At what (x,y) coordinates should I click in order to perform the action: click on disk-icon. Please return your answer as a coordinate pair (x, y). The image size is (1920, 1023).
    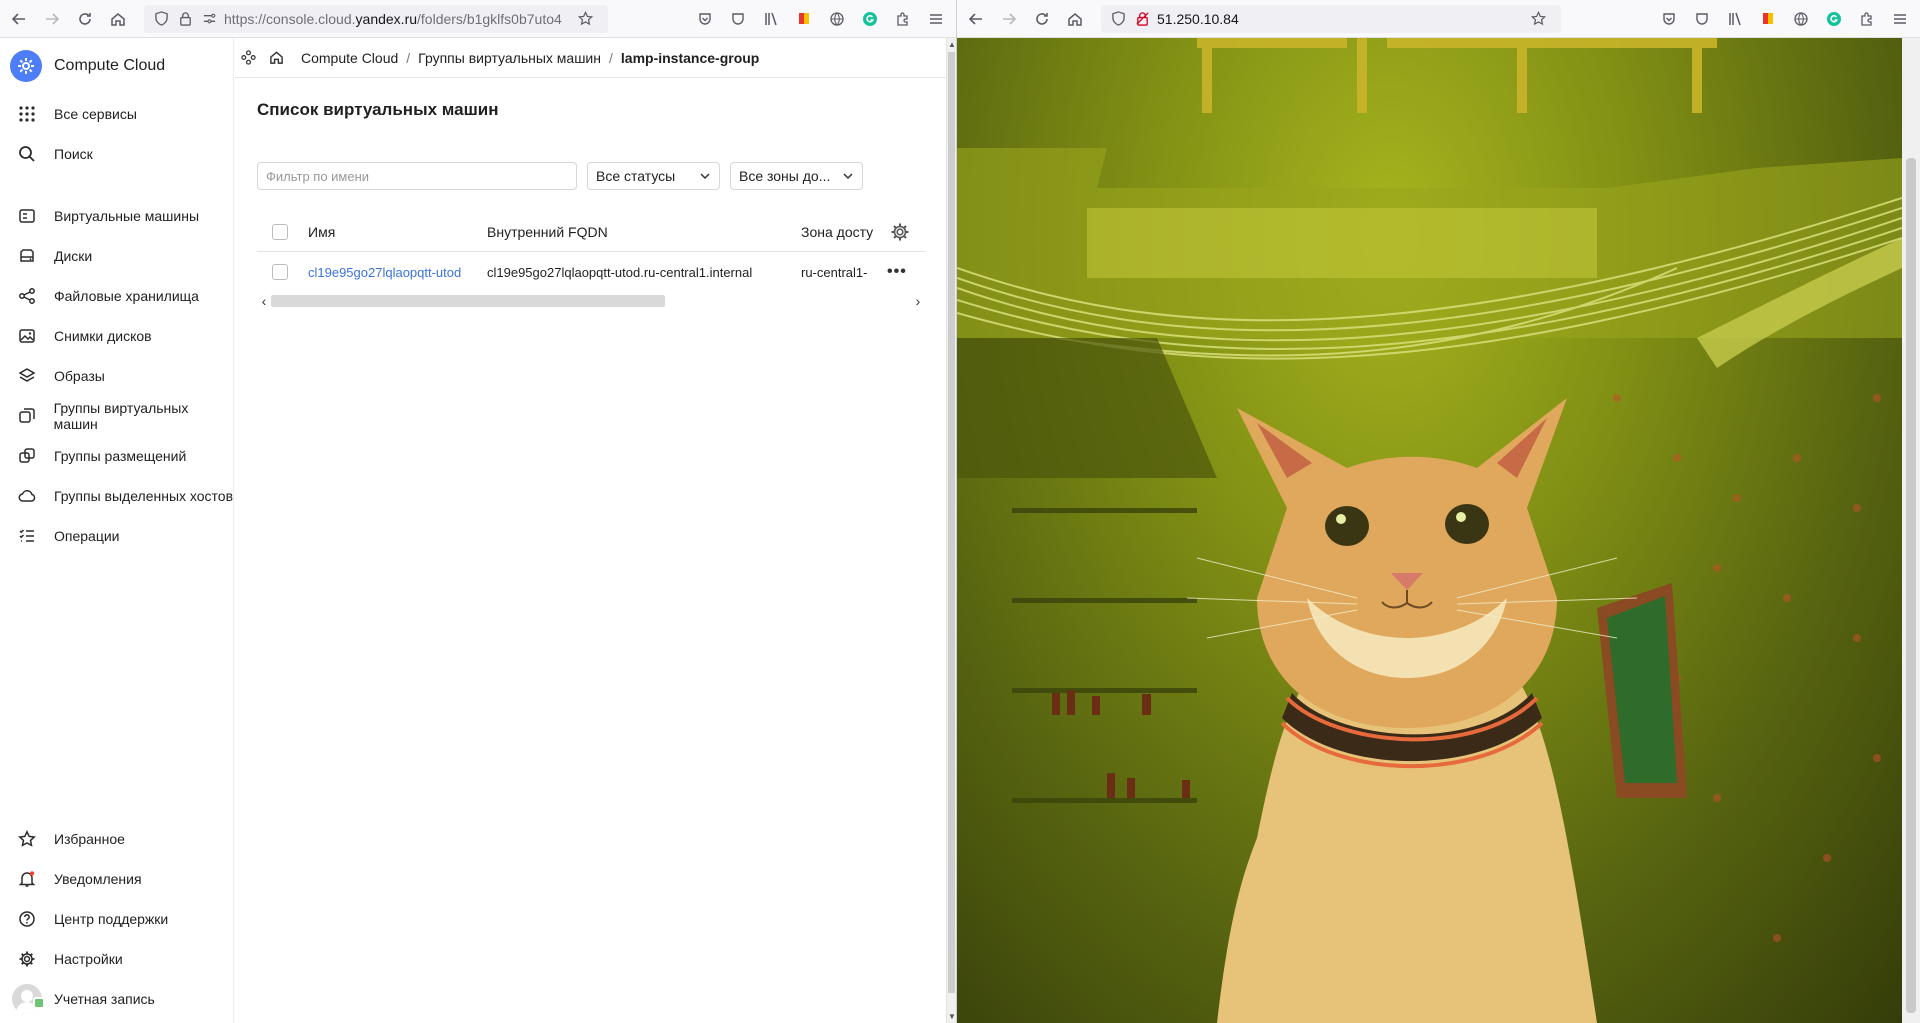
    Looking at the image, I should click on (27, 256).